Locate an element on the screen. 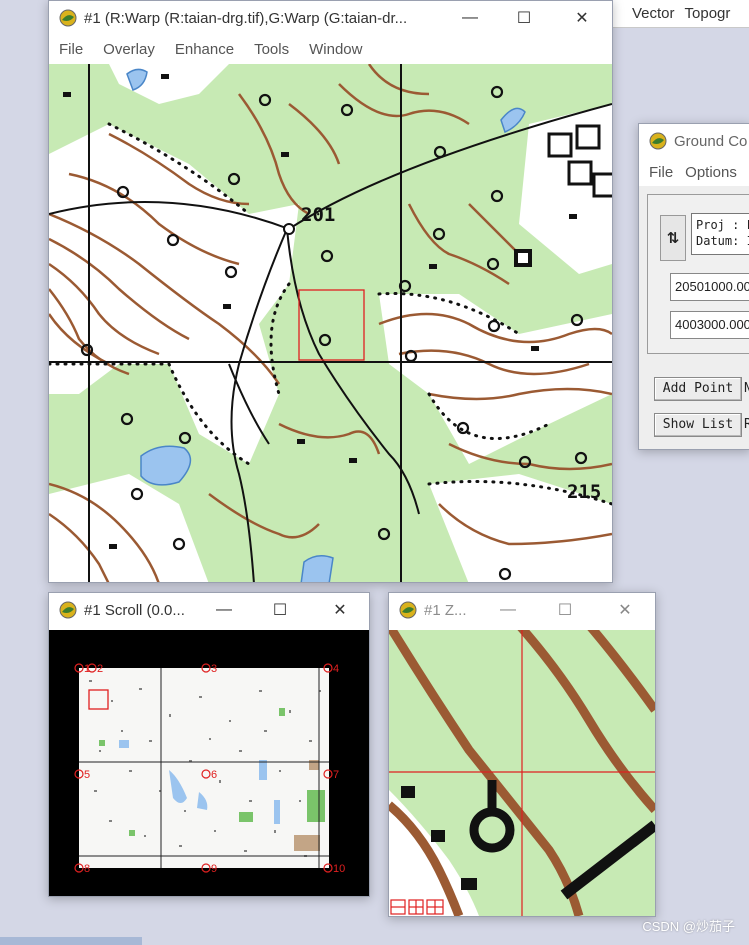 The height and width of the screenshot is (945, 749). zoom-box-indicator is located at coordinates (331, 325).